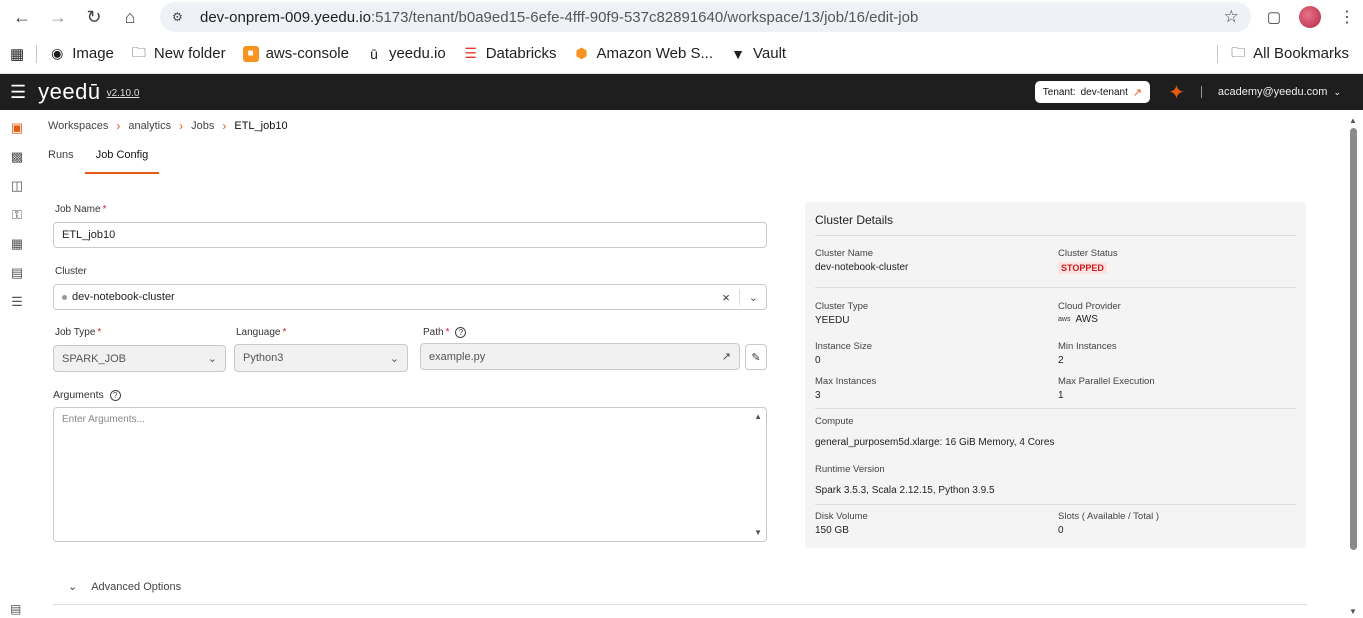  Describe the element at coordinates (1176, 92) in the screenshot. I see `ai-assistant-icon: ✦` at that location.